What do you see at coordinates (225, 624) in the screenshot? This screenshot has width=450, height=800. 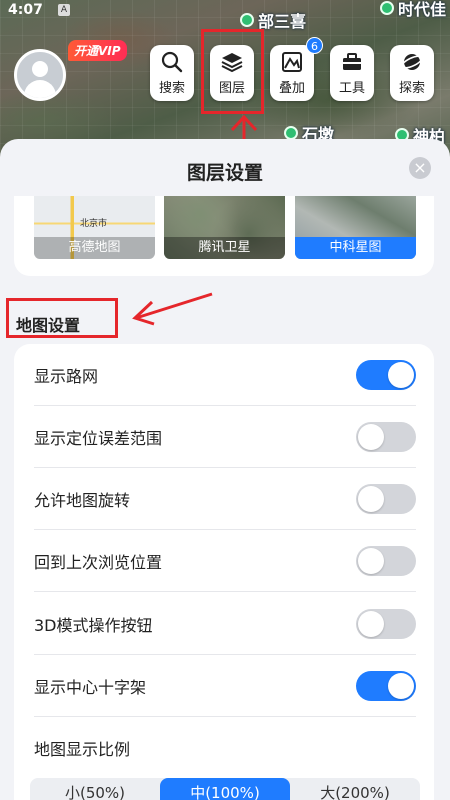 I see `setting-row-3d-buttons: 3D模式操作按钮` at bounding box center [225, 624].